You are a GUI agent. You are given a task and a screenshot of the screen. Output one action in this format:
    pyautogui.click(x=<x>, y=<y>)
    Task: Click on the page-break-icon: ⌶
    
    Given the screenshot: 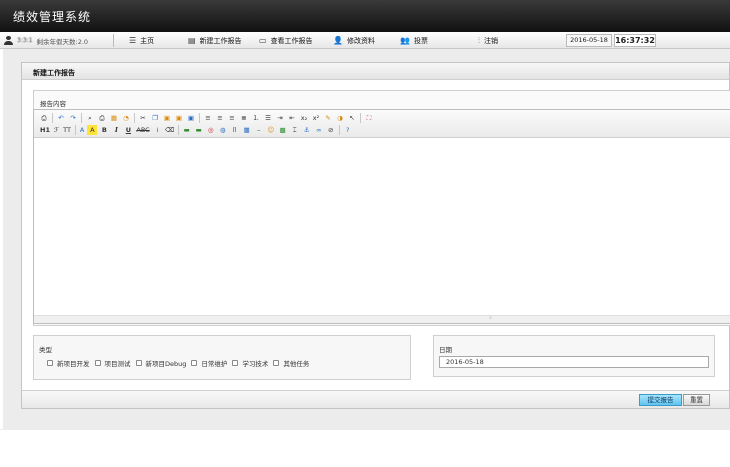 What is the action you would take?
    pyautogui.click(x=295, y=130)
    